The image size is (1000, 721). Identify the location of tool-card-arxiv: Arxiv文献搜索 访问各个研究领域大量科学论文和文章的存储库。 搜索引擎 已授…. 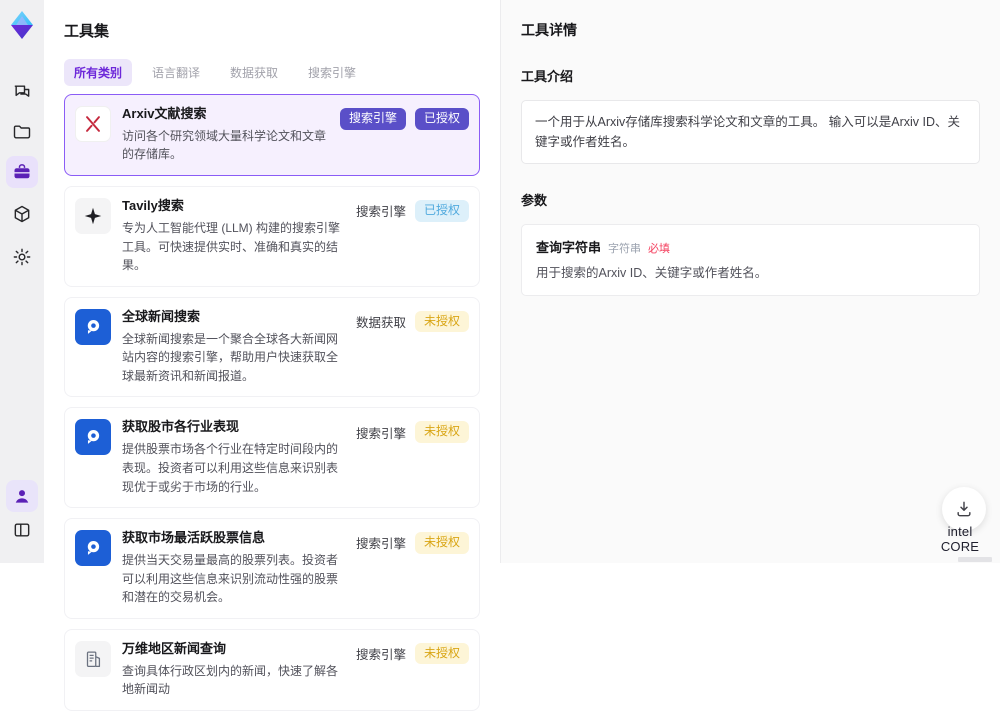
(272, 135).